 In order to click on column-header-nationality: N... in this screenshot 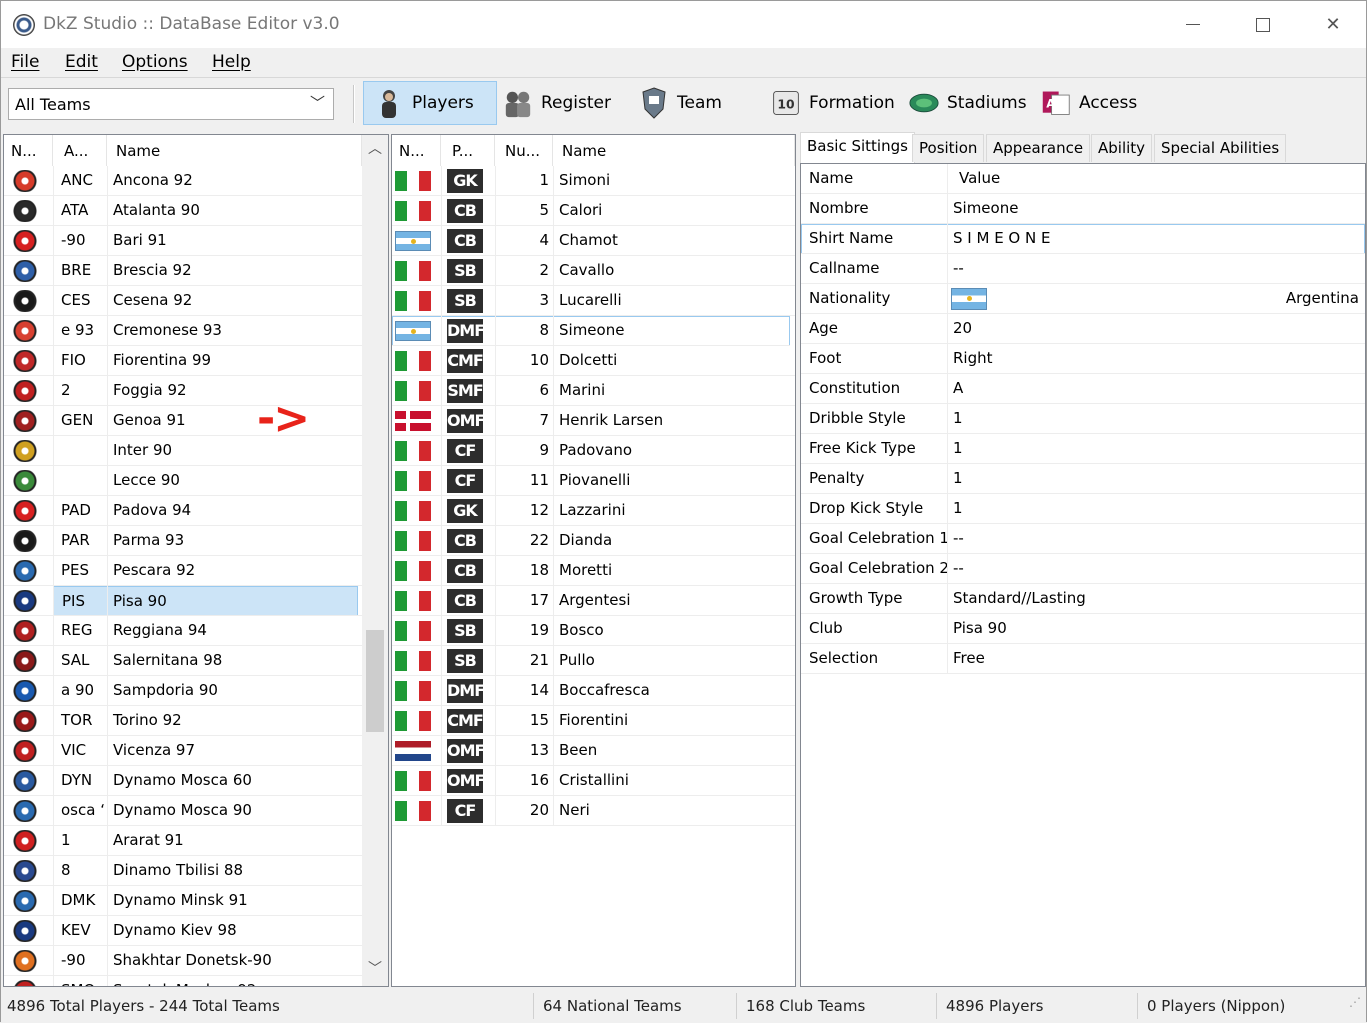, I will do `click(416, 150)`.